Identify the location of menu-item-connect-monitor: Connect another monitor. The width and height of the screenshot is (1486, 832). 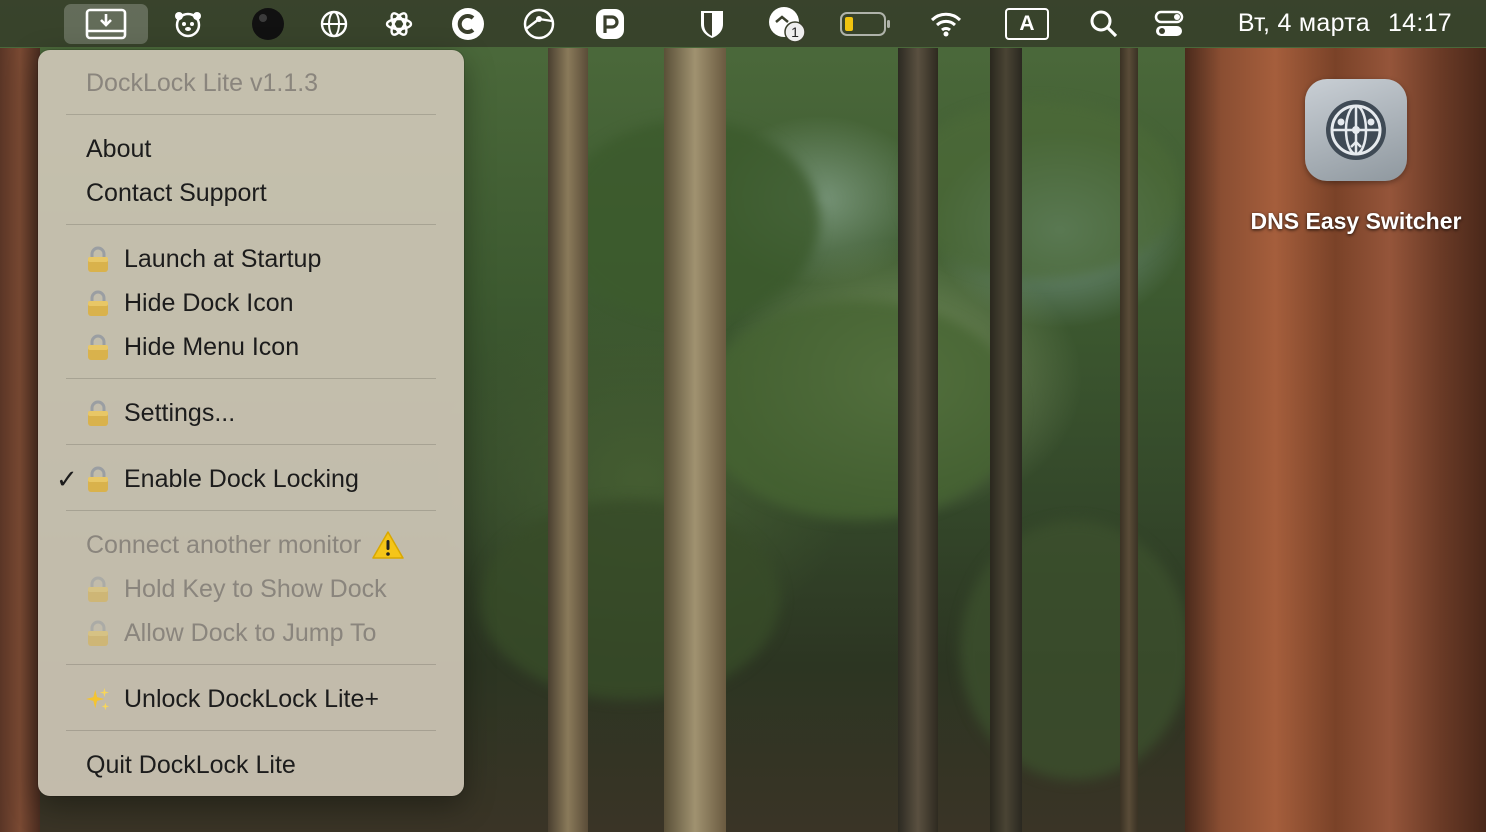
(245, 545).